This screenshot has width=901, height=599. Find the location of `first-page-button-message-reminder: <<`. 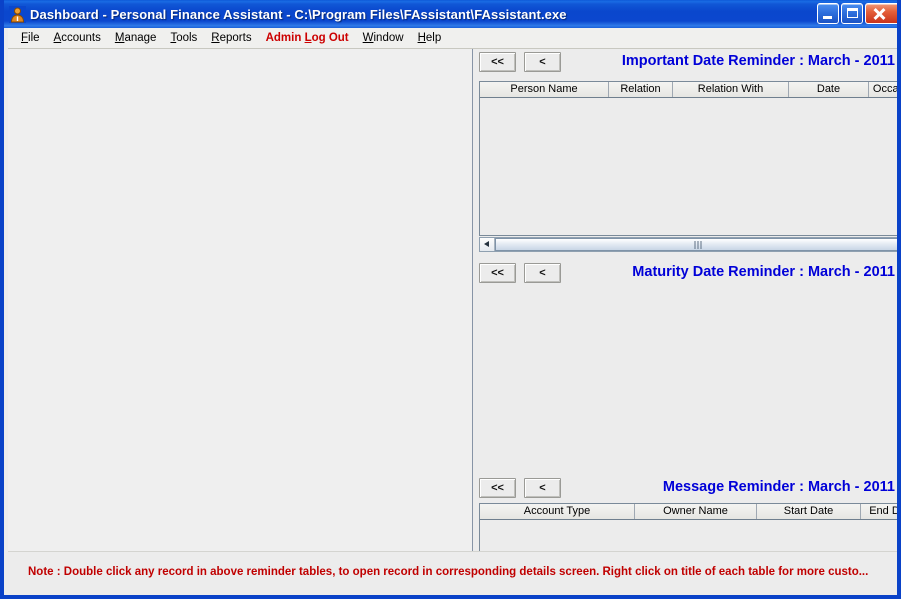

first-page-button-message-reminder: << is located at coordinates (497, 488).